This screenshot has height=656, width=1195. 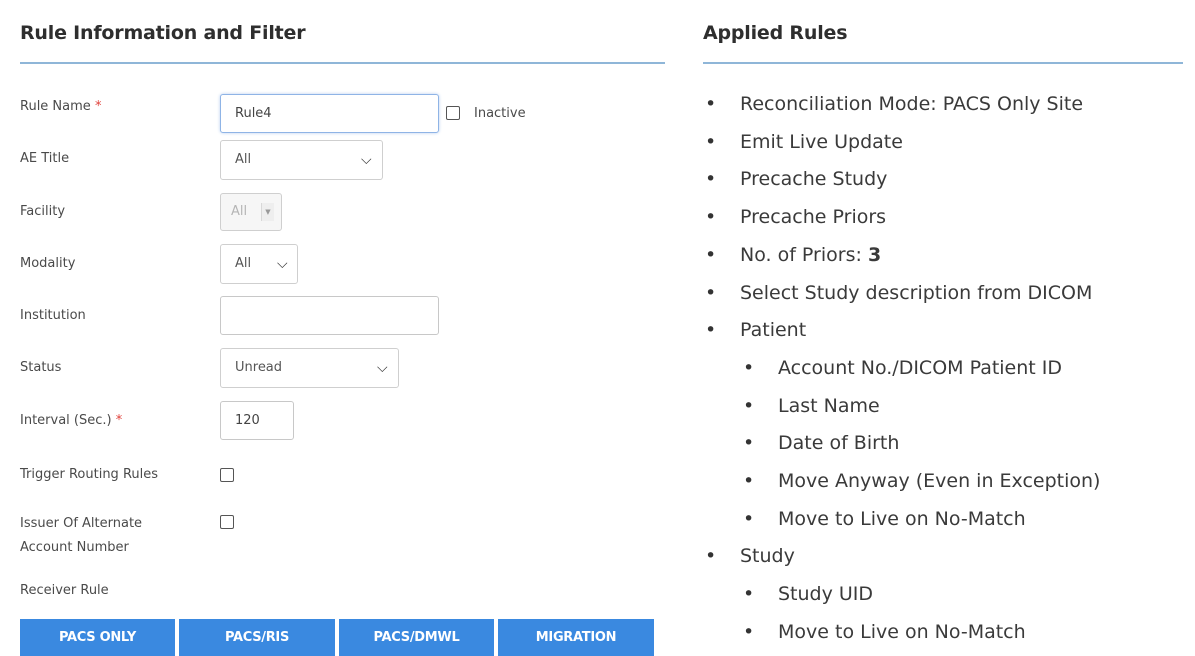 I want to click on list-item: • Account No./DICOM Patient ID, so click(x=901, y=369).